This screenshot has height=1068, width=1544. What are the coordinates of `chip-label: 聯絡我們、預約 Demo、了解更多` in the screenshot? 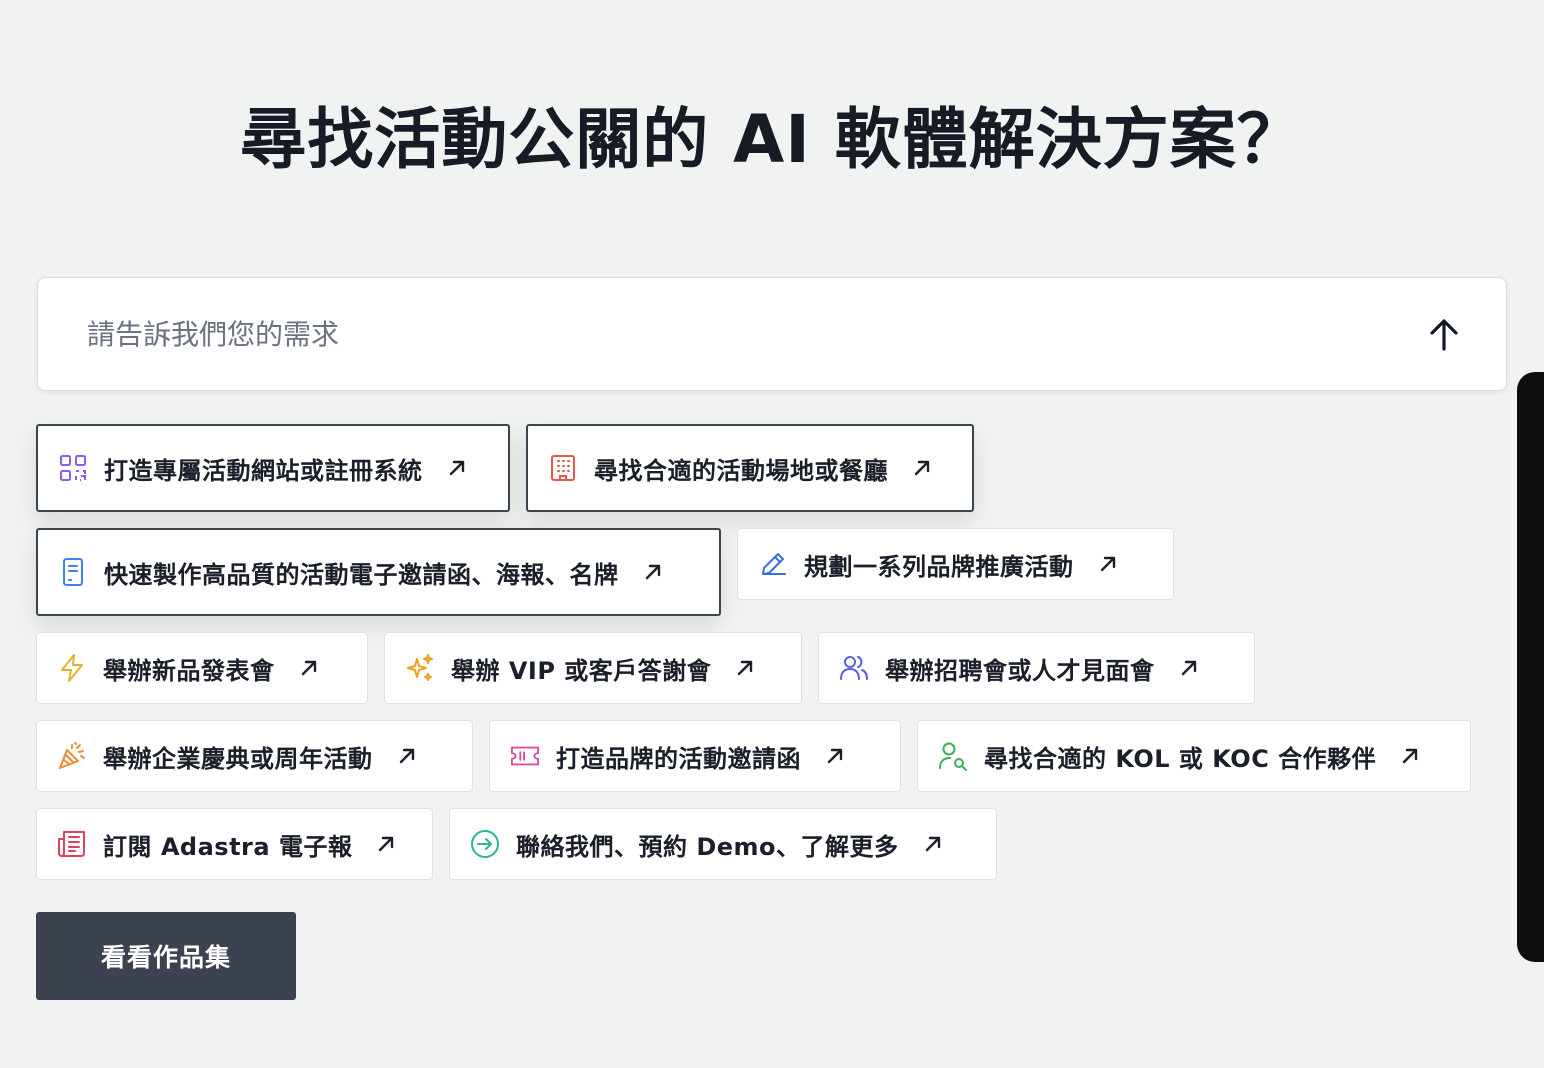 It's located at (707, 846).